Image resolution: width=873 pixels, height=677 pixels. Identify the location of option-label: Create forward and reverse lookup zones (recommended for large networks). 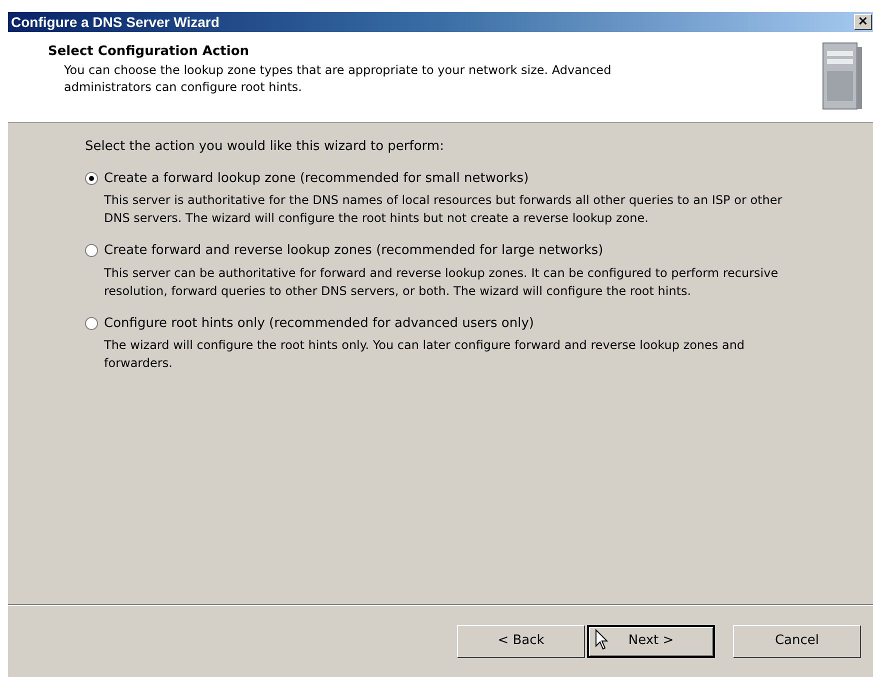
(354, 250).